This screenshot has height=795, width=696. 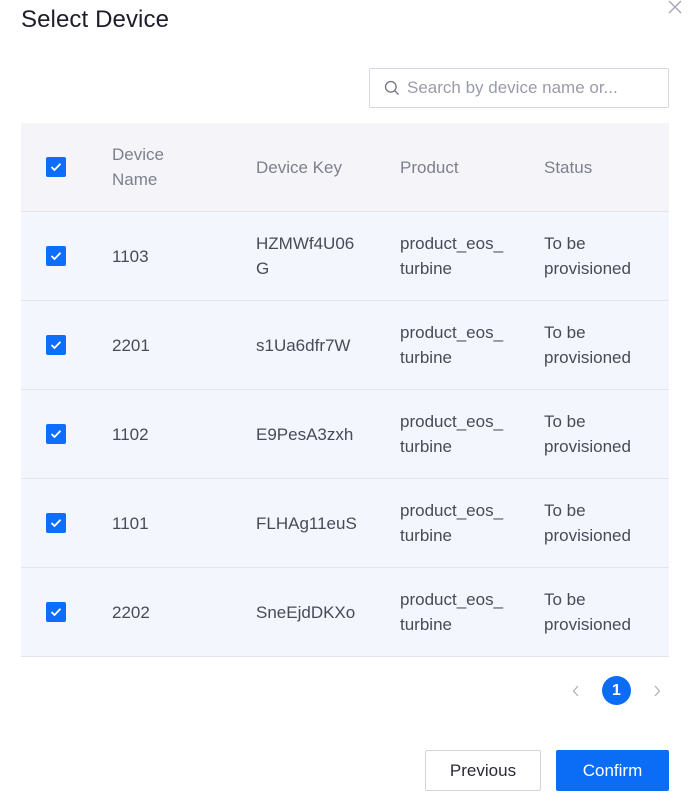 What do you see at coordinates (299, 167) in the screenshot?
I see `column-header-device-key: Device Key` at bounding box center [299, 167].